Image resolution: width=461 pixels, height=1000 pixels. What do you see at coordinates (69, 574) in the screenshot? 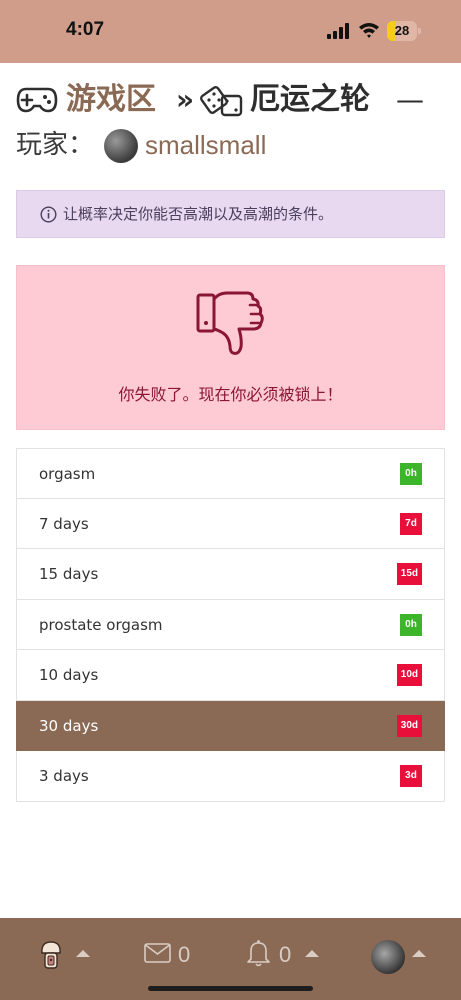
I see `outcome-label: 15 days` at bounding box center [69, 574].